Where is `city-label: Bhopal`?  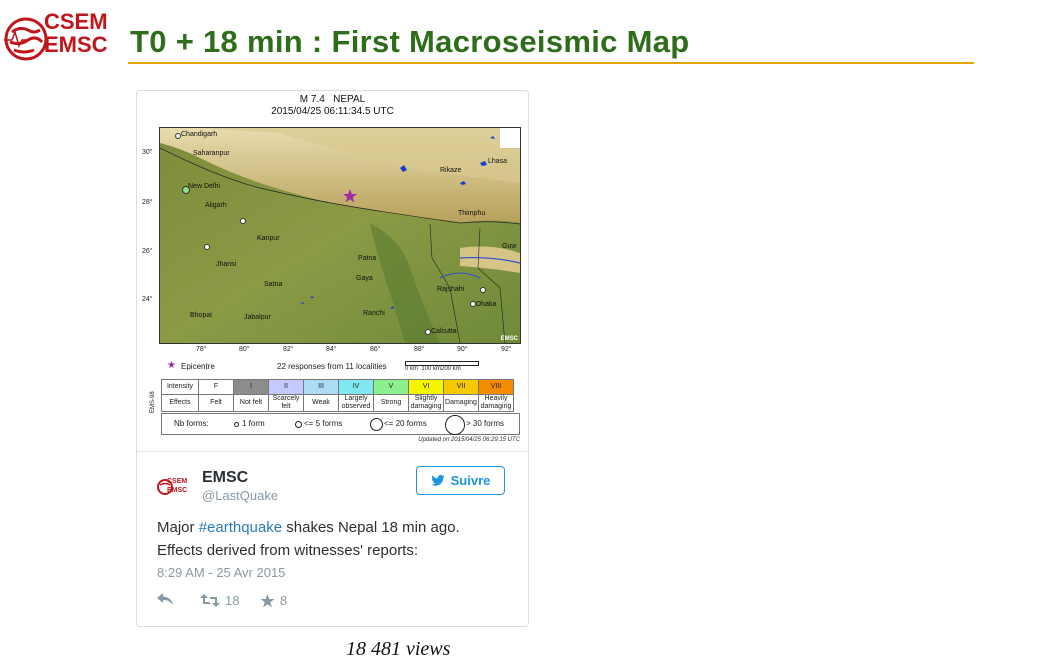 city-label: Bhopal is located at coordinates (201, 315).